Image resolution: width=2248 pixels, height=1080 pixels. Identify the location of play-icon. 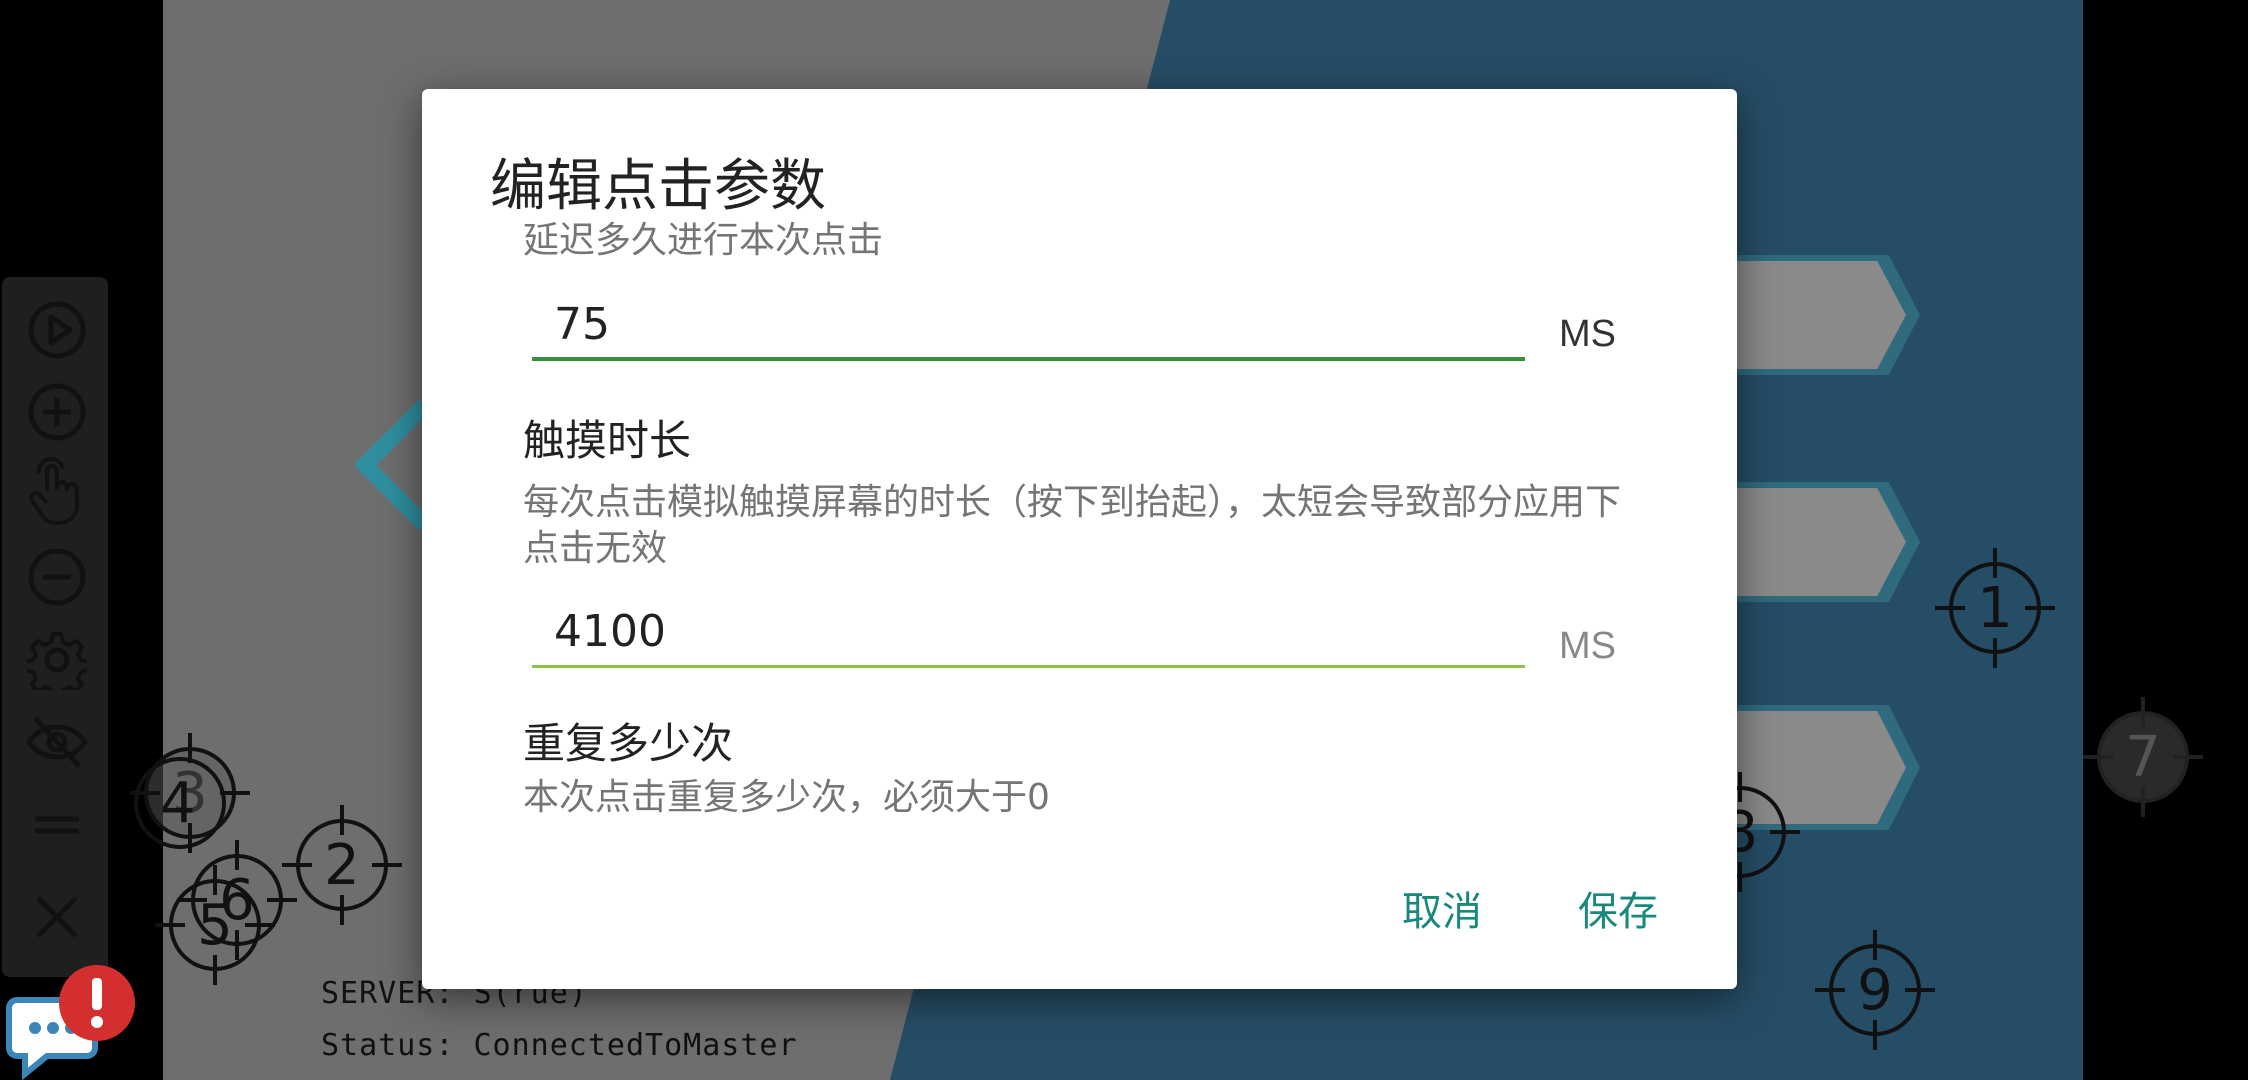
(57, 330).